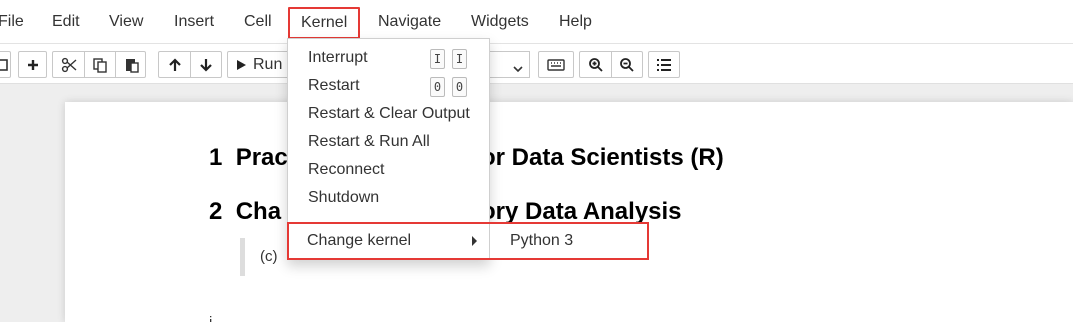 The image size is (1073, 322). What do you see at coordinates (258, 22) in the screenshot?
I see `menu-cell: Cell` at bounding box center [258, 22].